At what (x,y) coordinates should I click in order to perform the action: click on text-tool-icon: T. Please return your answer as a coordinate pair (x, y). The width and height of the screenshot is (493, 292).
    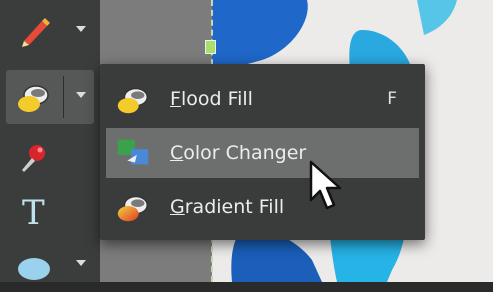
    Looking at the image, I should click on (33, 211).